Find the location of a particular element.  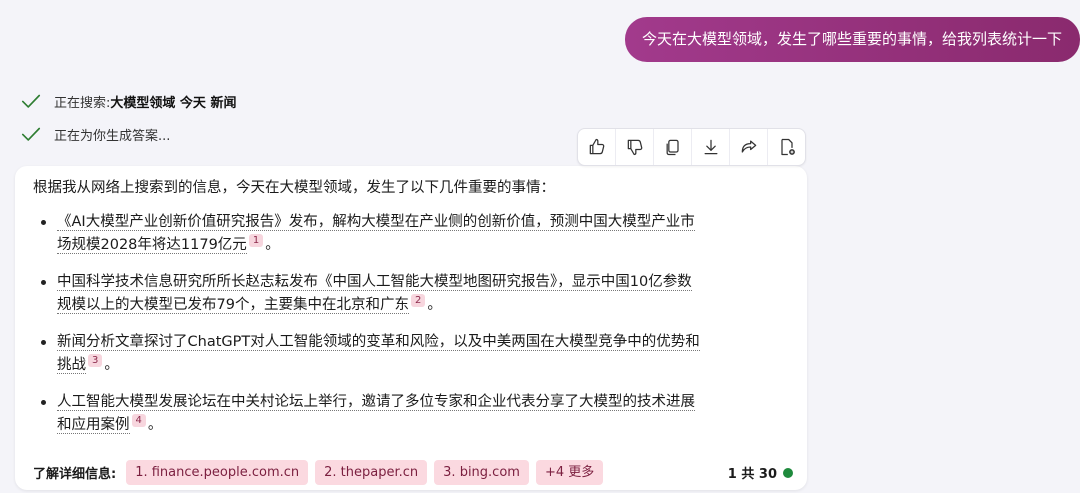

share-icon is located at coordinates (748, 146).